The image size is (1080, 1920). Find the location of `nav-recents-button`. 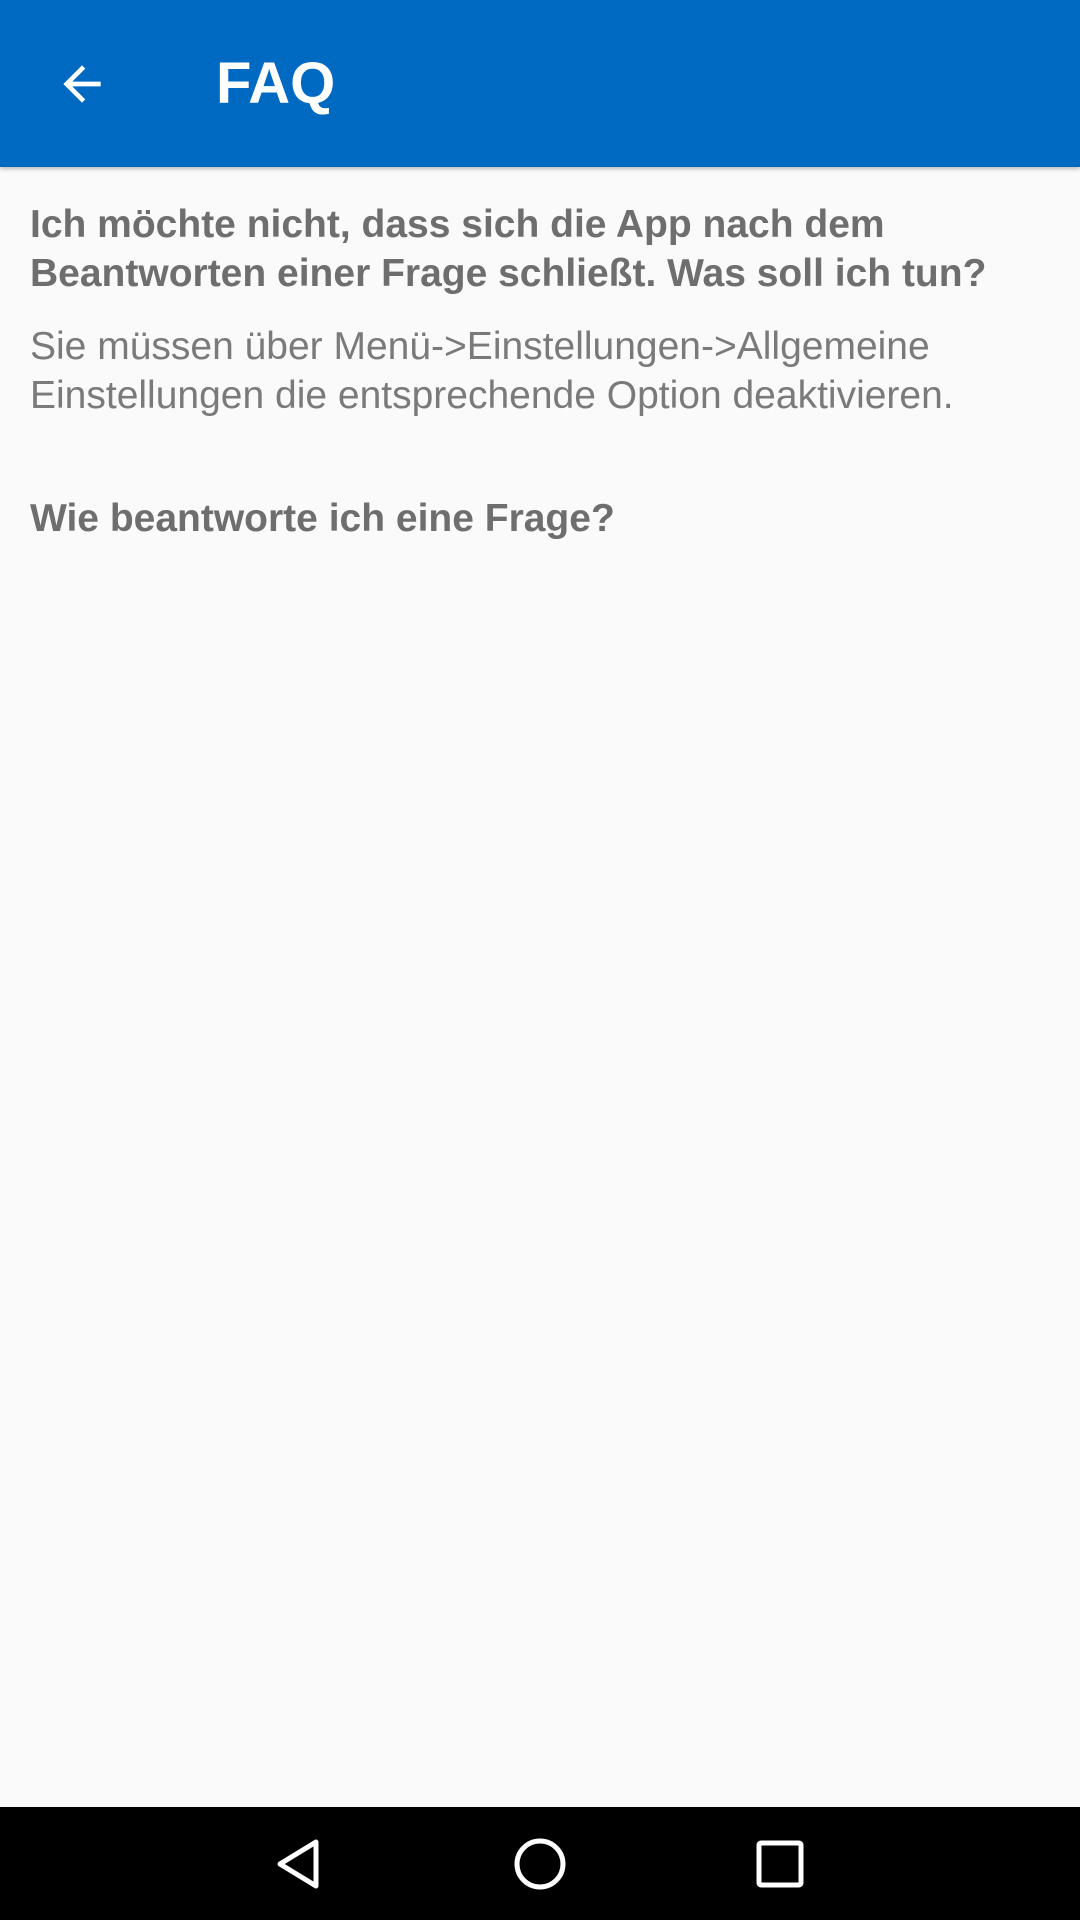

nav-recents-button is located at coordinates (780, 1863).